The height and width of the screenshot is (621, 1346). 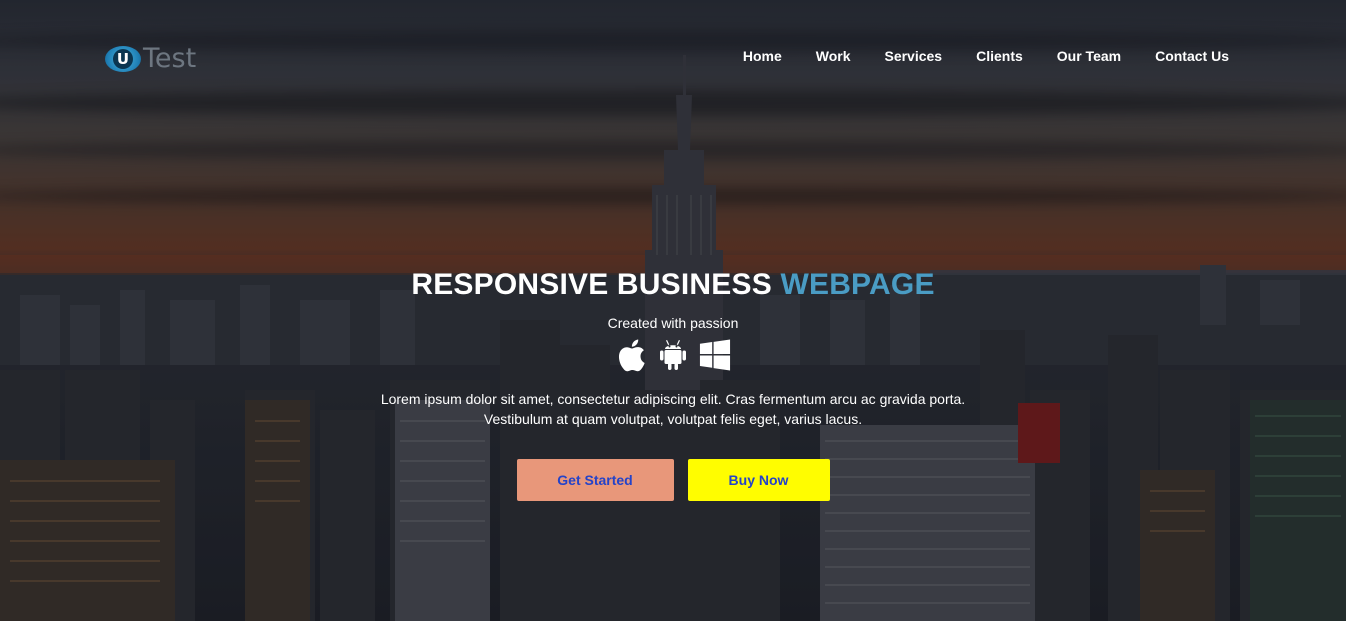 I want to click on hero-actions: Get Started Buy Now, so click(x=673, y=480).